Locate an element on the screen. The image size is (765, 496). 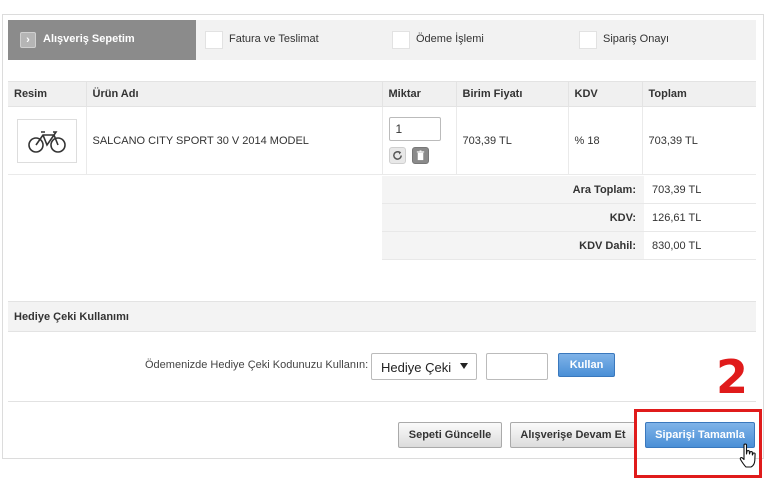
product-thumbnail is located at coordinates (47, 140).